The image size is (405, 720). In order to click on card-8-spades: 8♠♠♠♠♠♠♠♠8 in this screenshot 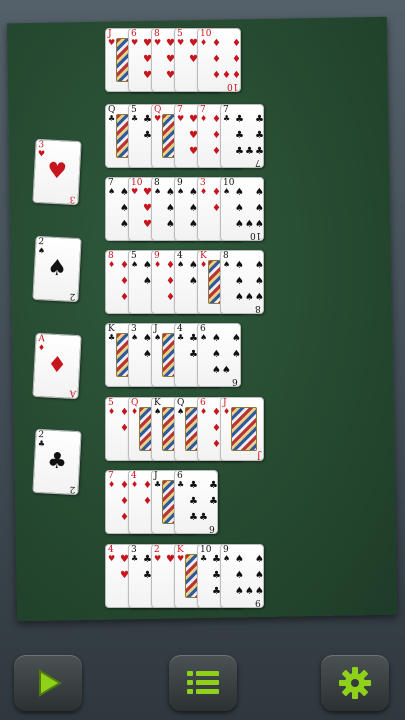, I will do `click(242, 282)`.